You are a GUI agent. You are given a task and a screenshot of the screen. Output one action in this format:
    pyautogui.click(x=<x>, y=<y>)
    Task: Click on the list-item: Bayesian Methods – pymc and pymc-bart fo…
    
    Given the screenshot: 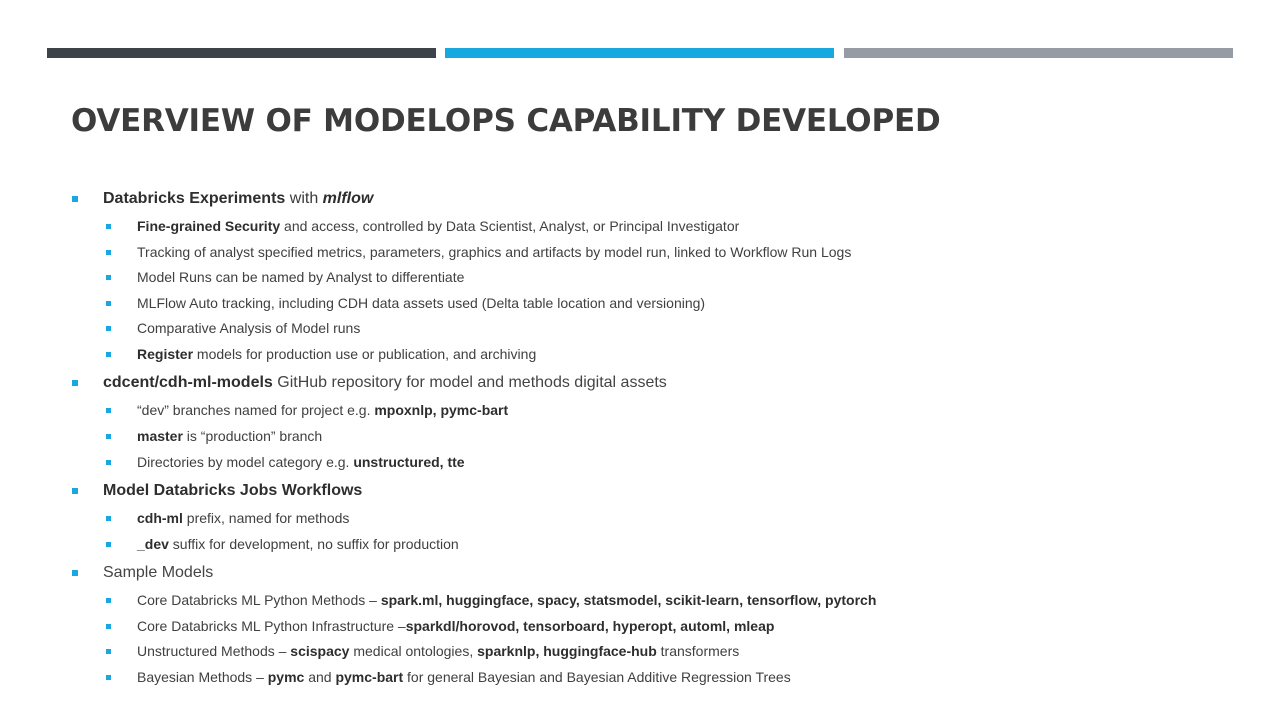 What is the action you would take?
    pyautogui.click(x=464, y=677)
    